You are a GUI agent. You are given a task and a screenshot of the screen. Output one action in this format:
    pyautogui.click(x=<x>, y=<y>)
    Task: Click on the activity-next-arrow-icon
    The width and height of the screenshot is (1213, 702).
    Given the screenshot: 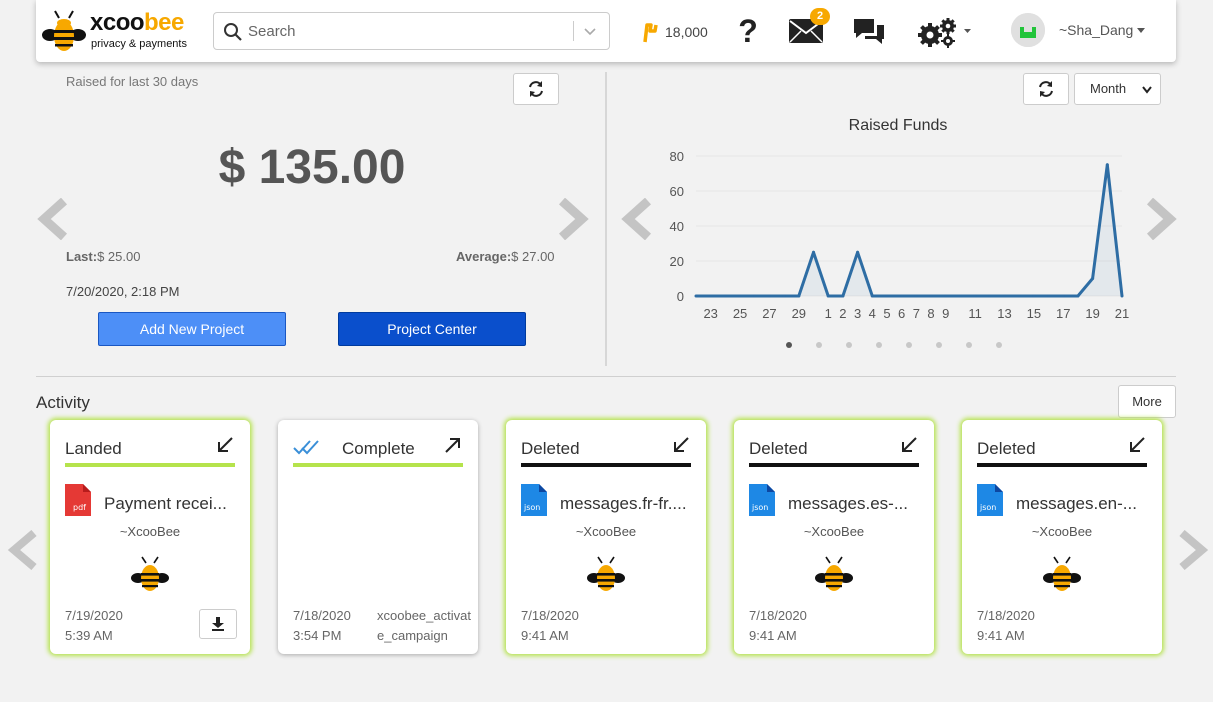 What is the action you would take?
    pyautogui.click(x=1193, y=550)
    